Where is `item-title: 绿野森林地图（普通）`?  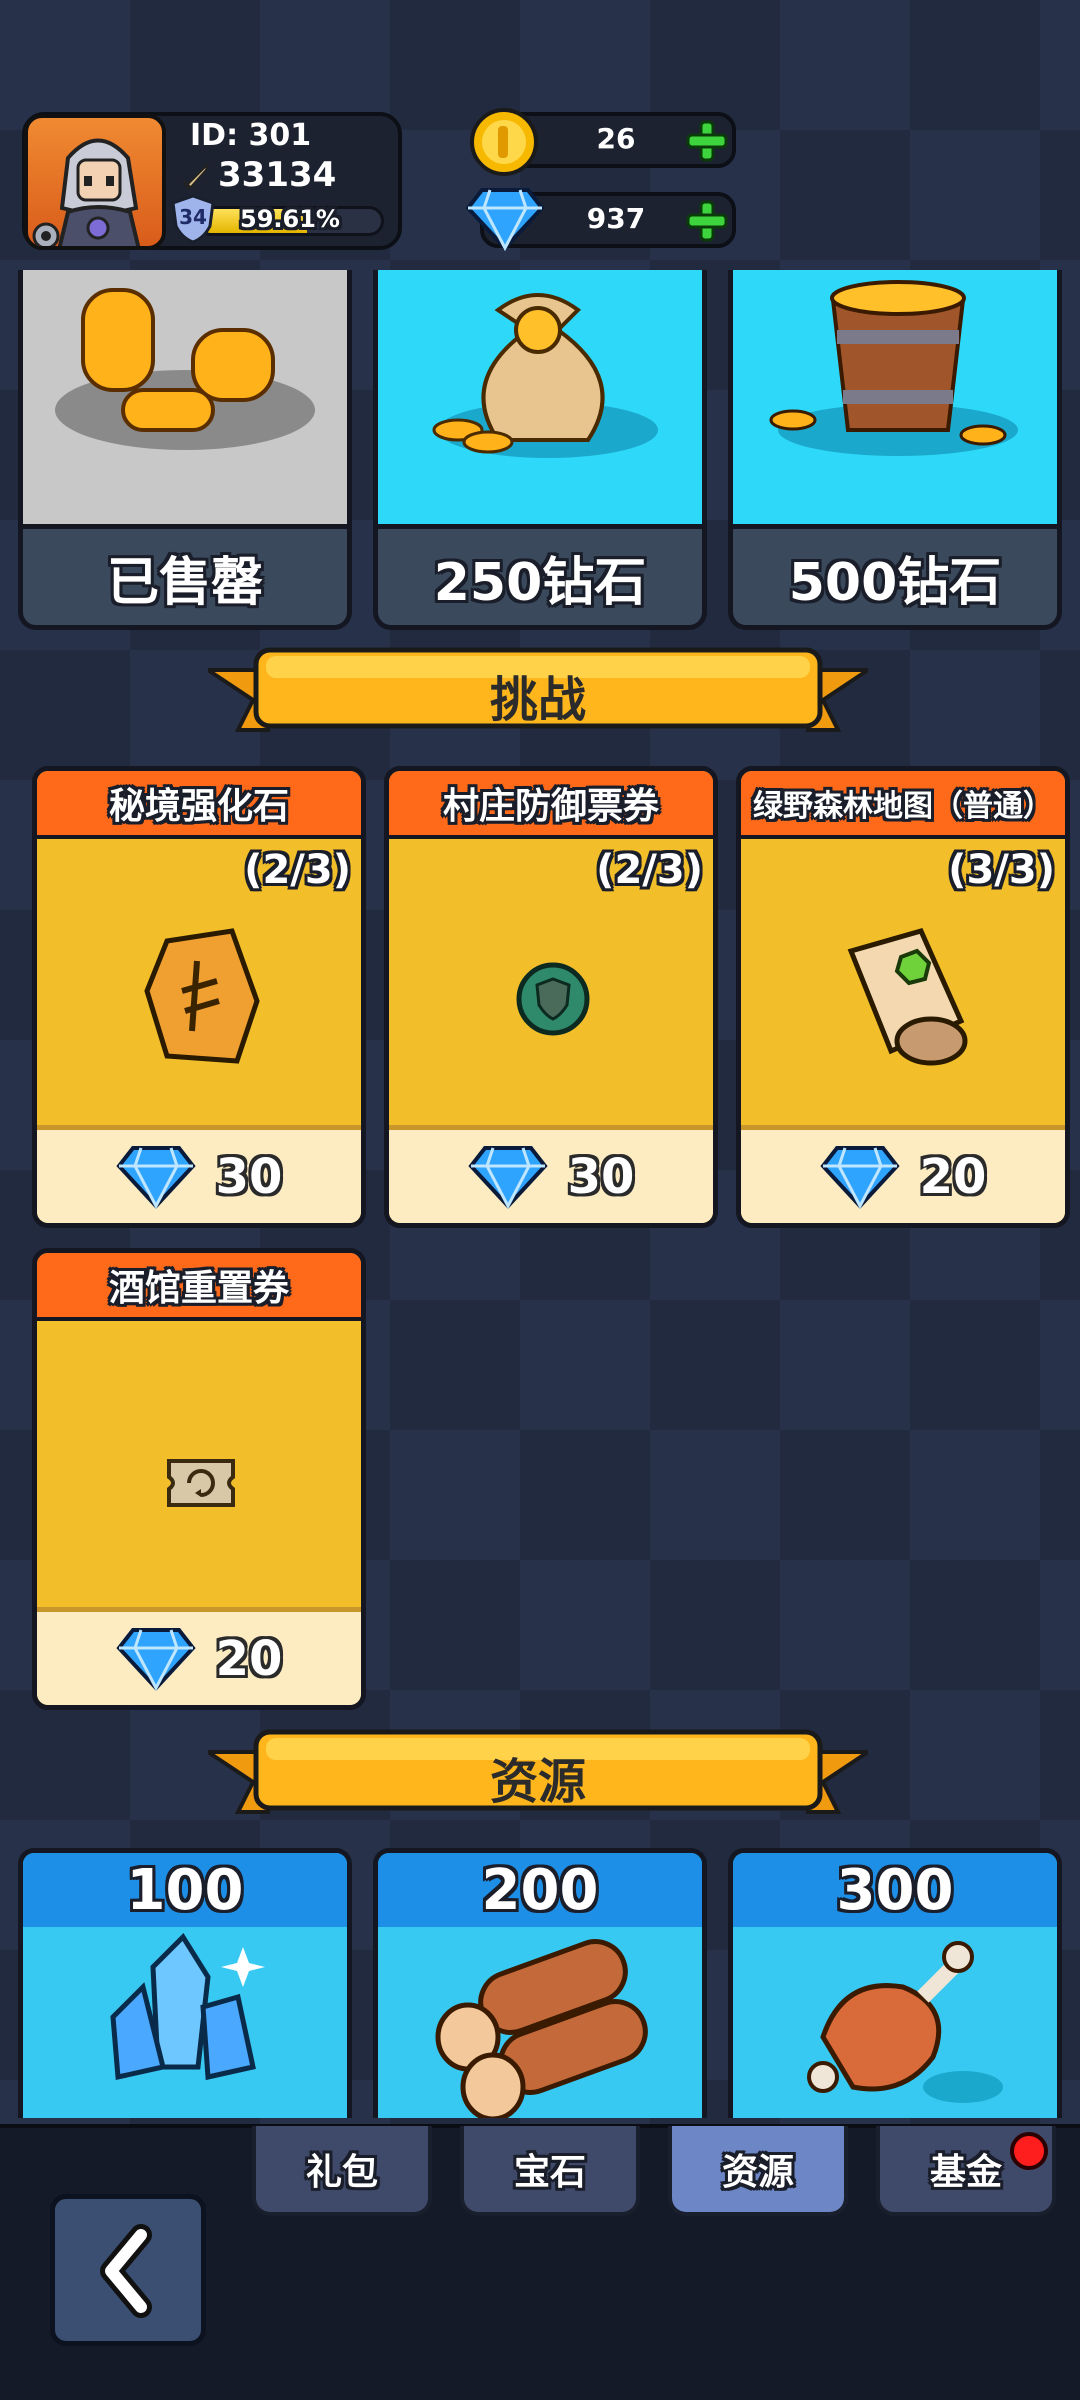
item-title: 绿野森林地图（普通） is located at coordinates (903, 805).